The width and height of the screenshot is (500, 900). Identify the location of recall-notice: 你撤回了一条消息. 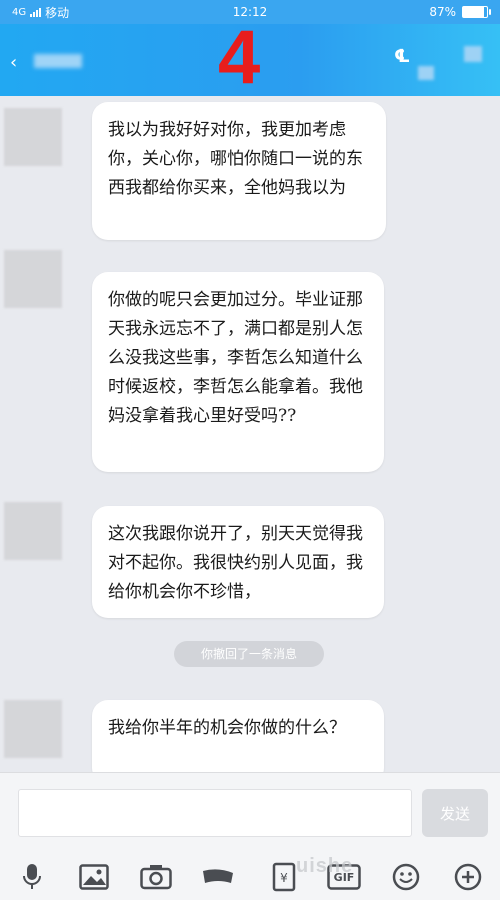
(249, 654).